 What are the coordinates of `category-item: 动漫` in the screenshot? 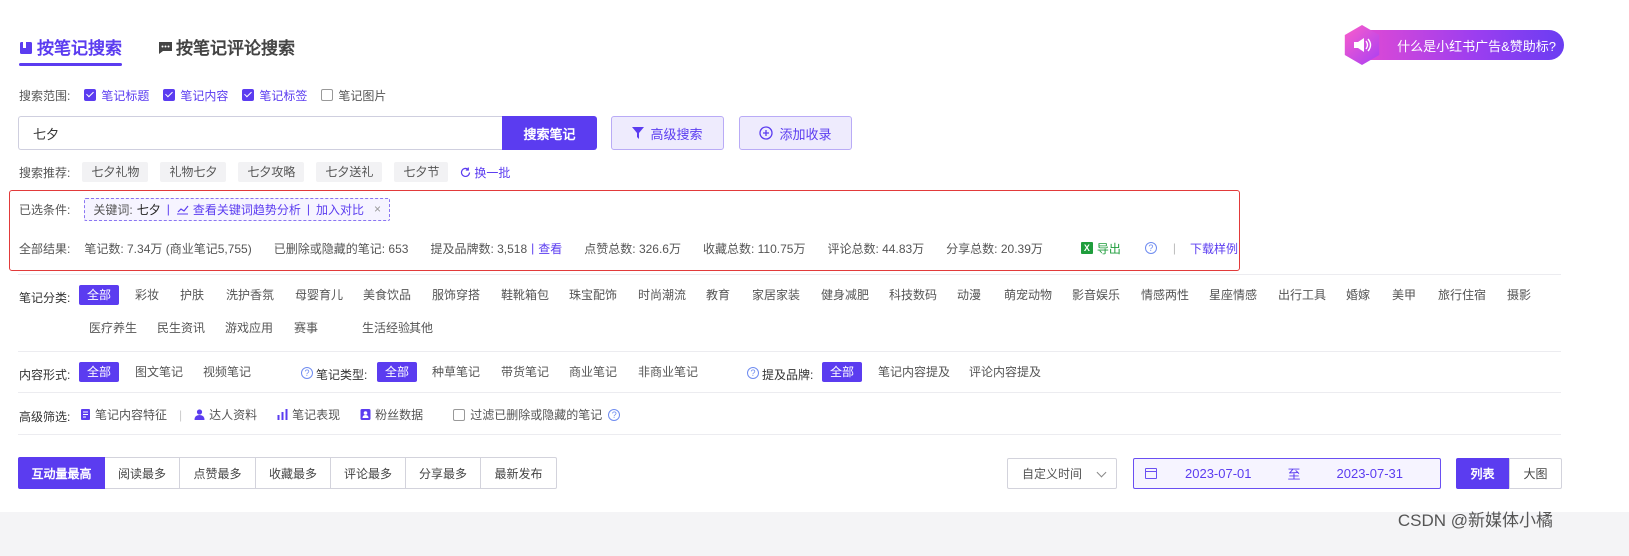 It's located at (969, 295).